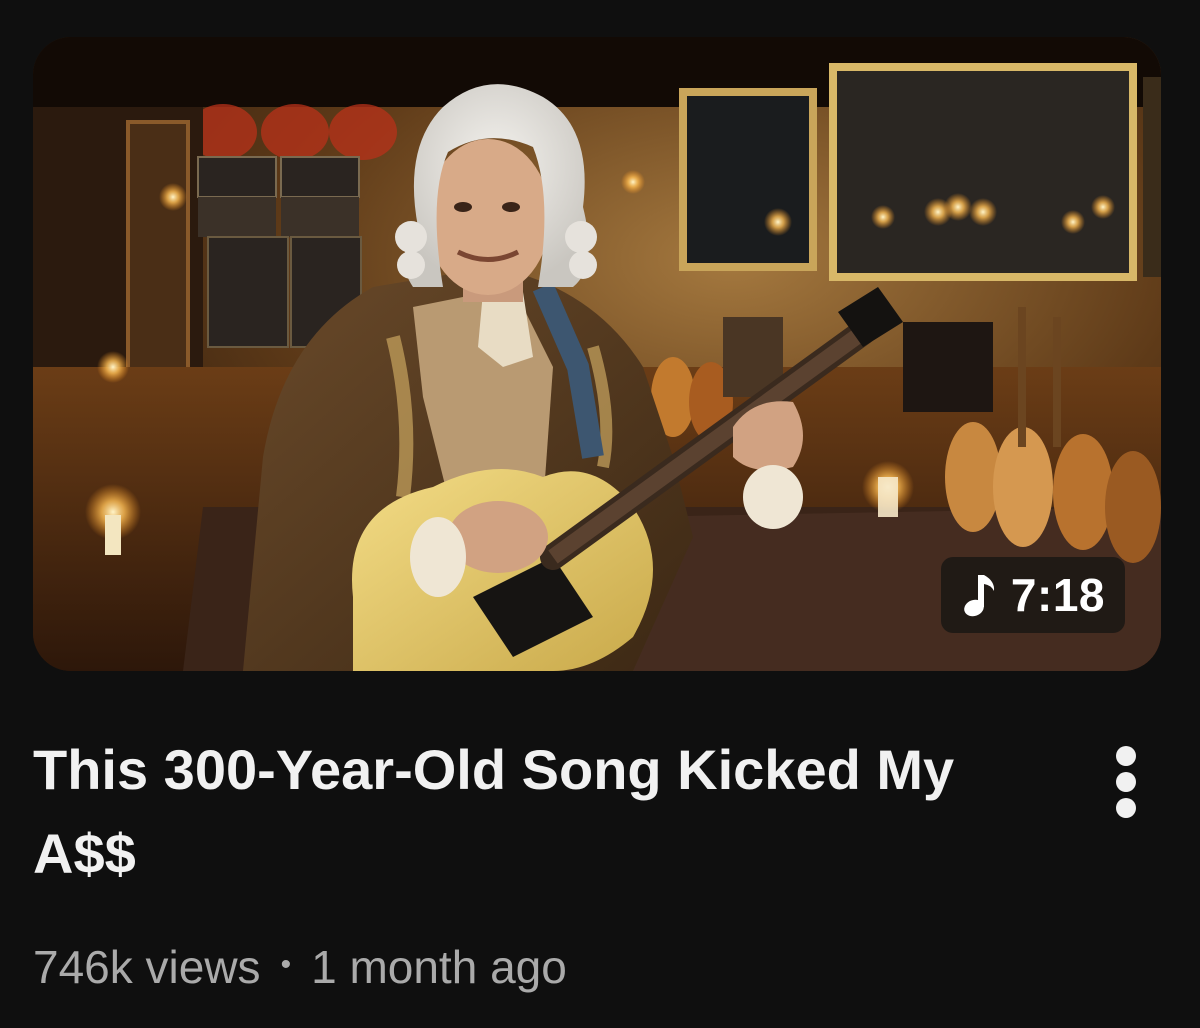 Image resolution: width=1200 pixels, height=1028 pixels. Describe the element at coordinates (300, 967) in the screenshot. I see `video-metadata: 746k views • 1 month ago` at that location.